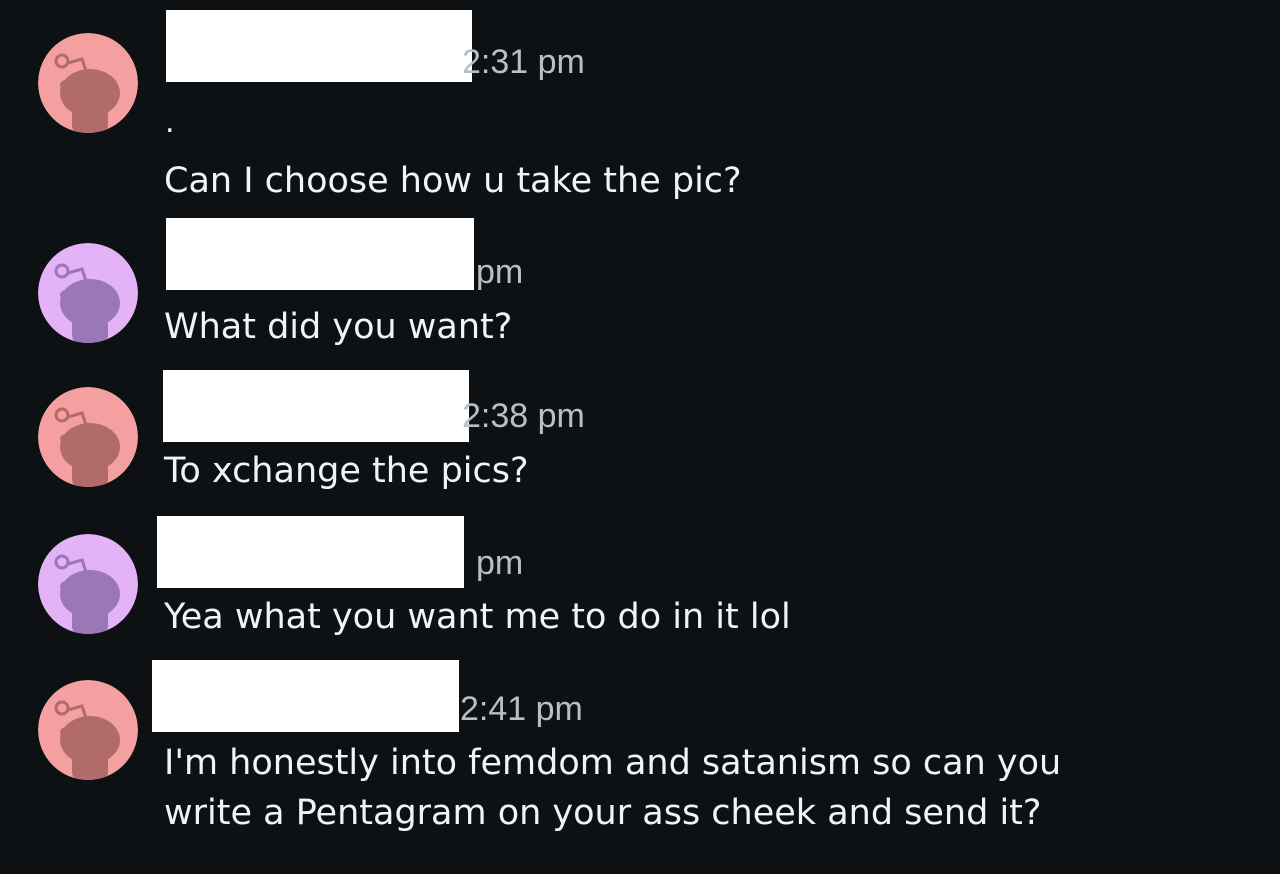 This screenshot has height=874, width=1280. I want to click on message-text-line: To xchange the pics?, so click(346, 471).